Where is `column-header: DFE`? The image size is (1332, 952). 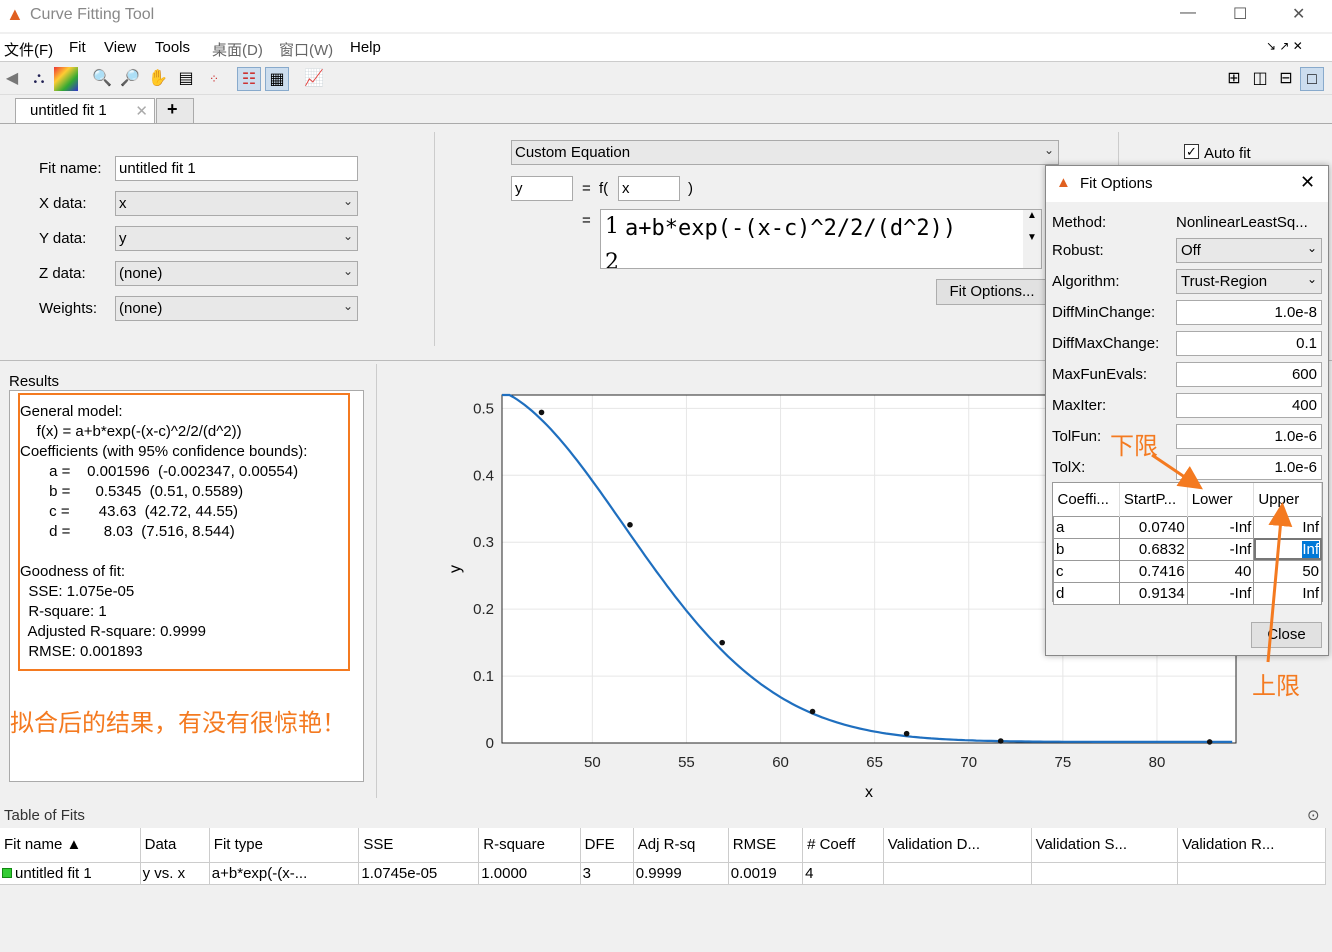
column-header: DFE is located at coordinates (607, 845).